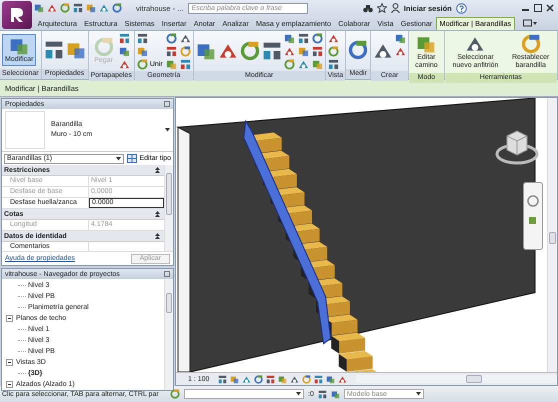 The image size is (558, 402). Describe the element at coordinates (367, 8) in the screenshot. I see `binoculars-icon` at that location.